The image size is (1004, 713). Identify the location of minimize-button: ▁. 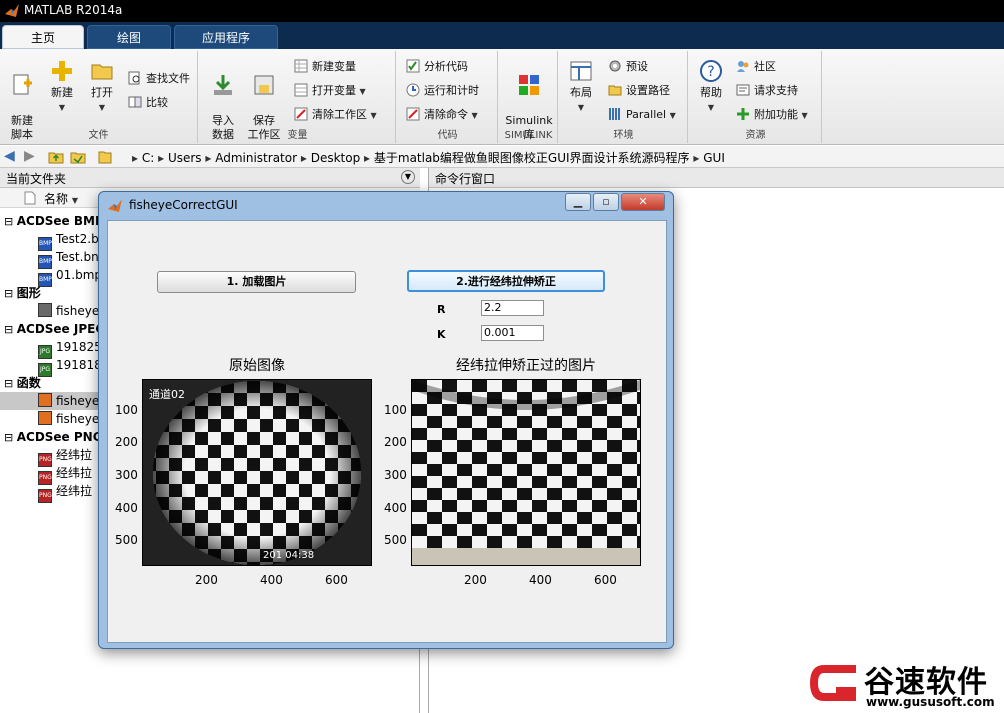
(578, 202).